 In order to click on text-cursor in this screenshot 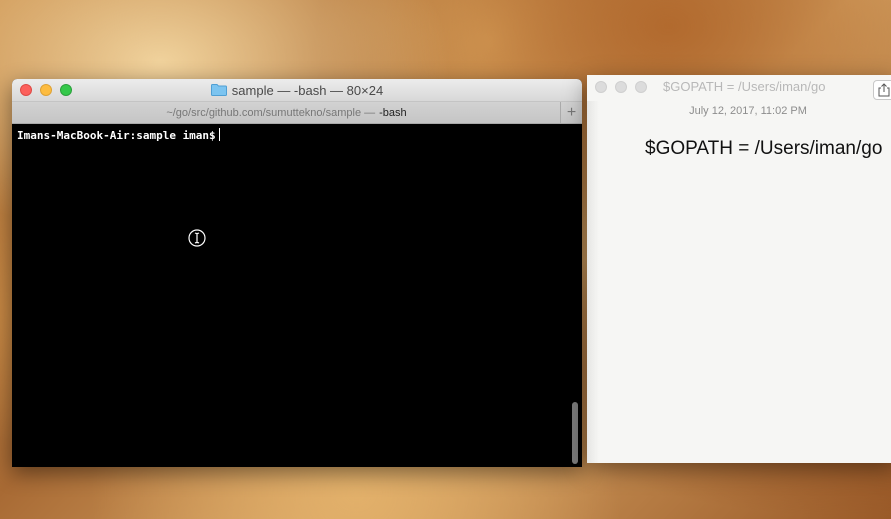, I will do `click(219, 134)`.